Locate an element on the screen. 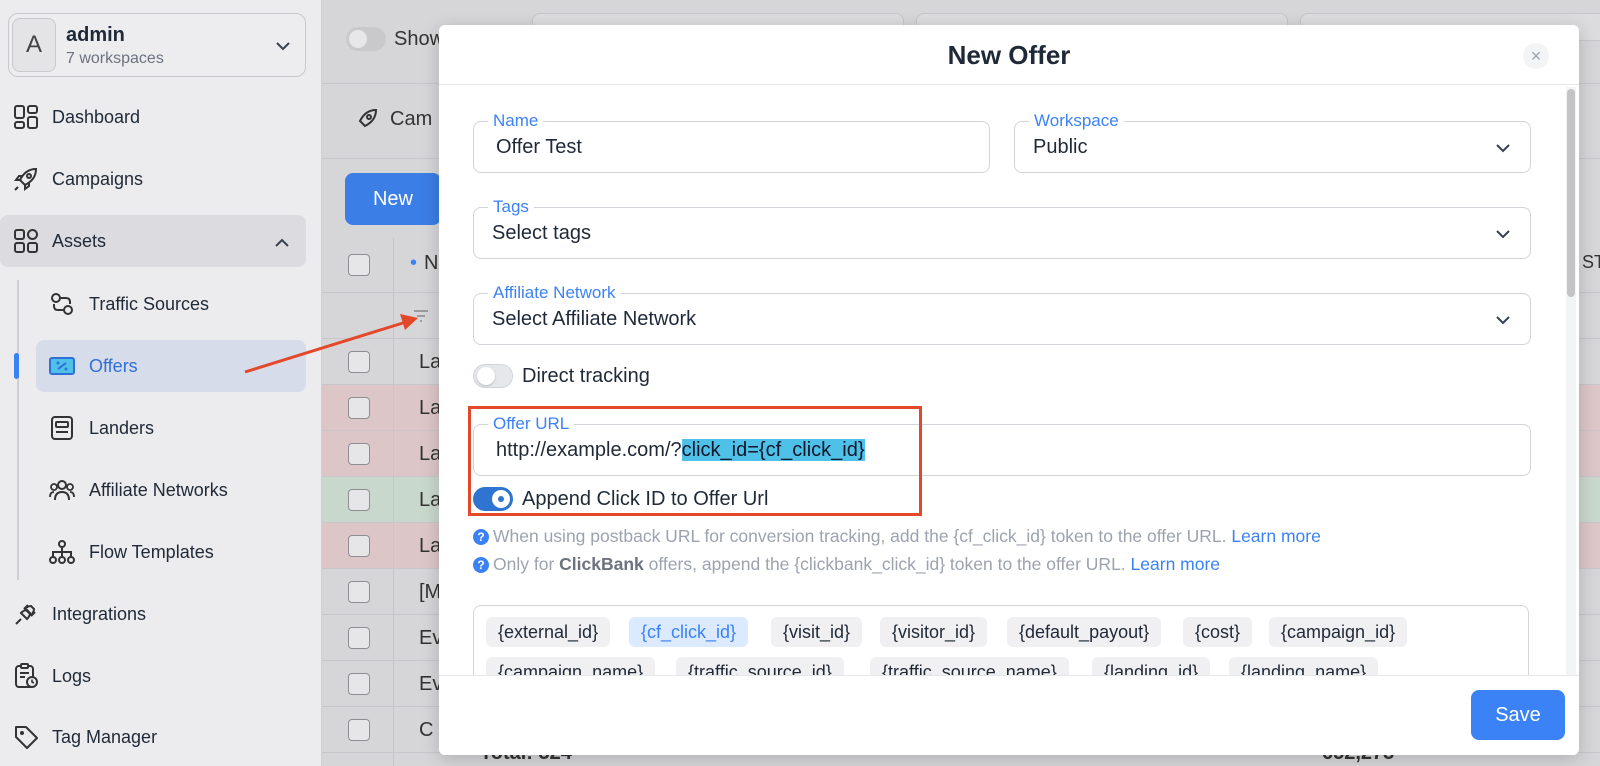 Image resolution: width=1600 pixels, height=766 pixels. clickbank-brand: ClickBank is located at coordinates (601, 564).